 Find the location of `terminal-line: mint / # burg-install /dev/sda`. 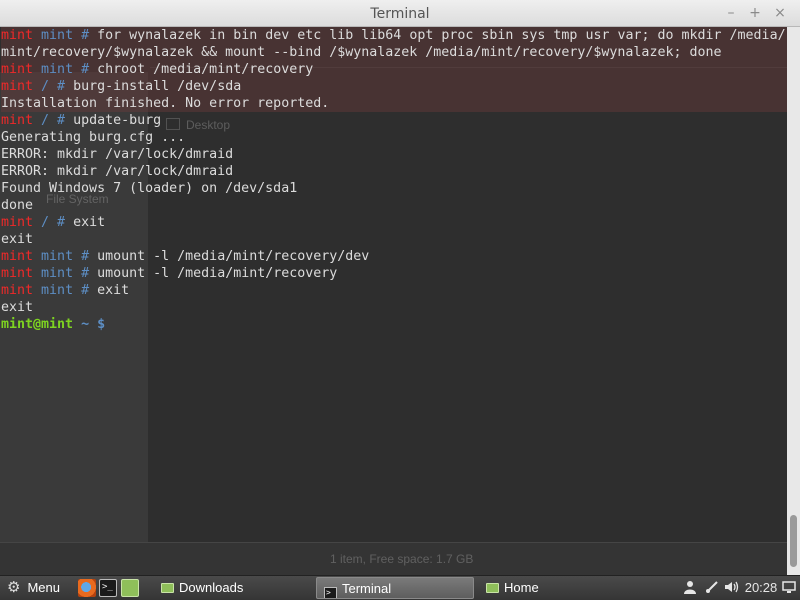

terminal-line: mint / # burg-install /dev/sda is located at coordinates (394, 86).